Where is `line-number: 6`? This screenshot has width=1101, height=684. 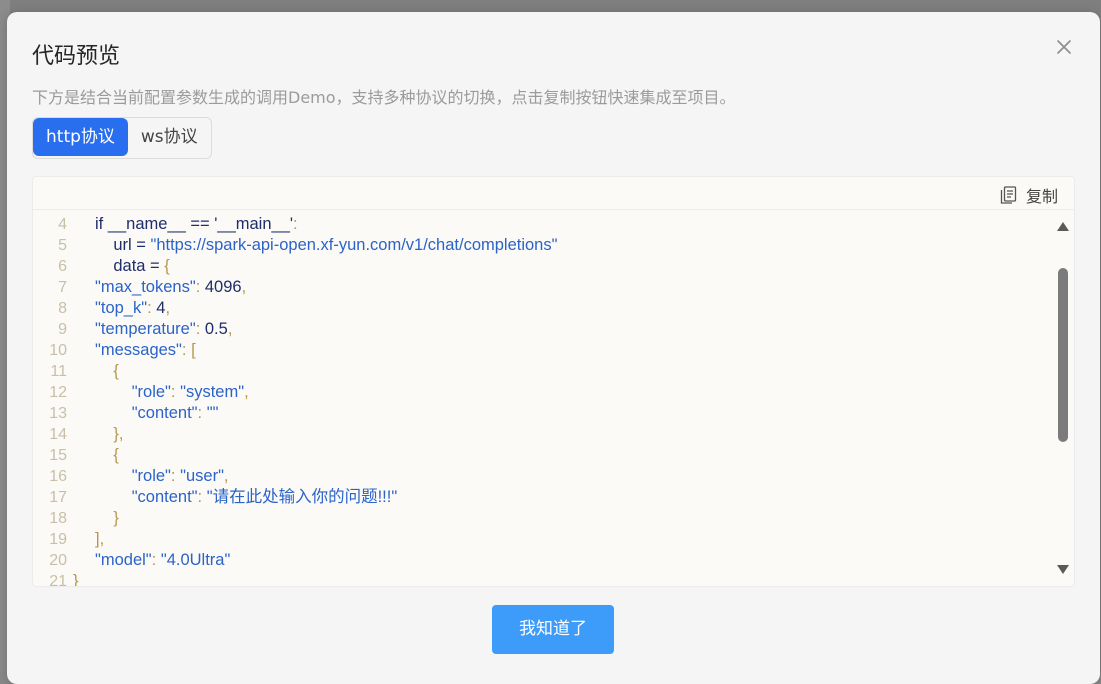
line-number: 6 is located at coordinates (62, 266).